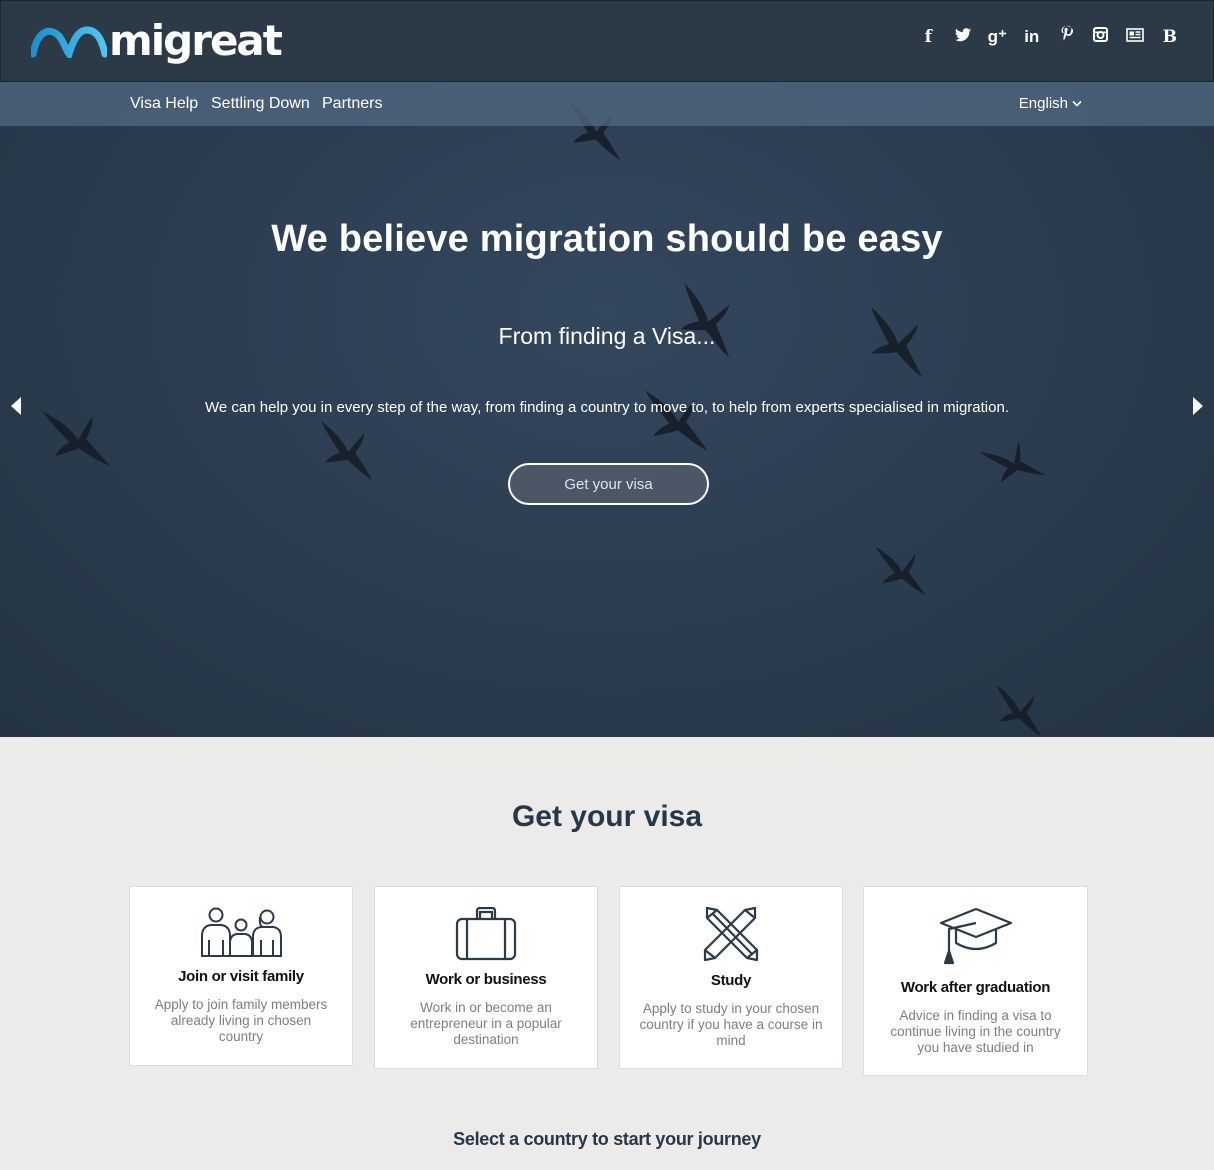 This screenshot has height=1170, width=1214. What do you see at coordinates (608, 484) in the screenshot?
I see `get-your-visa-button: Get your visa` at bounding box center [608, 484].